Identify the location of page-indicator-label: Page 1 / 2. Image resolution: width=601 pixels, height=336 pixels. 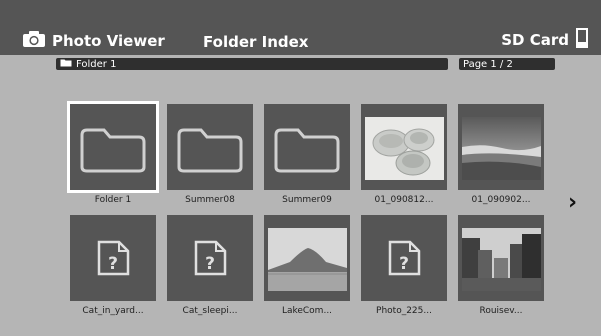
(488, 64).